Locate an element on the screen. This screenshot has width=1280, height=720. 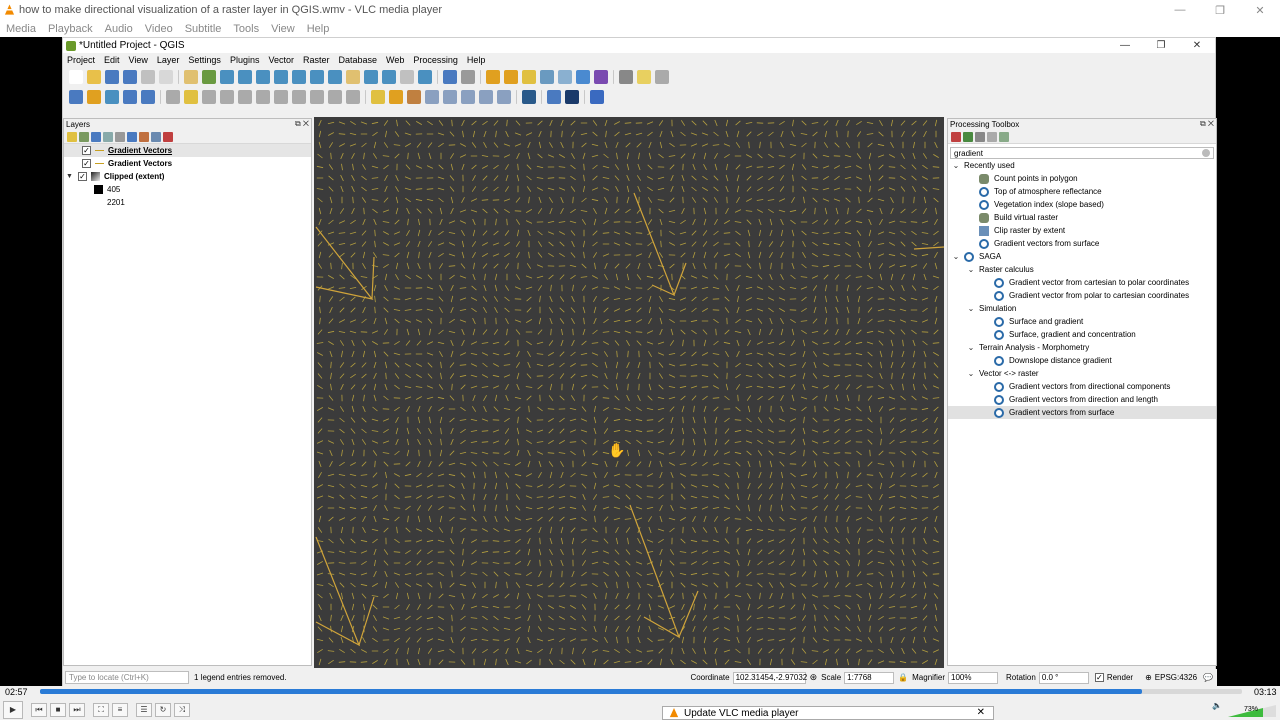
layer-item: ✓ Gradient Vectors is located at coordinates (187, 163).